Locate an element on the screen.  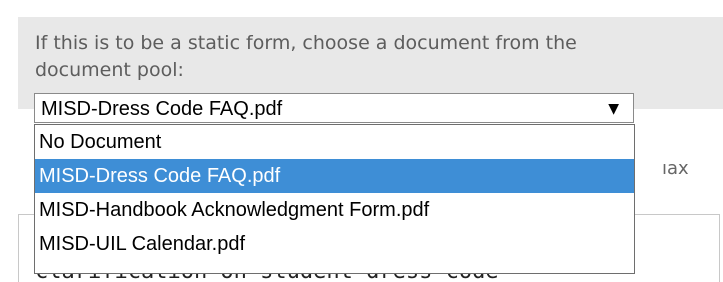
document-select-value: MISD-Dress Code FAQ.pdf is located at coordinates (162, 109).